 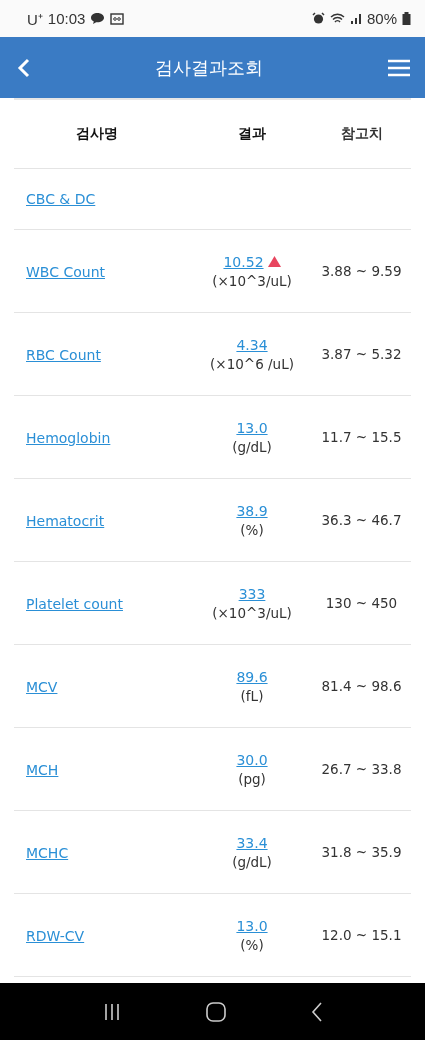 What do you see at coordinates (318, 18) in the screenshot?
I see `alarm-clock-icon` at bounding box center [318, 18].